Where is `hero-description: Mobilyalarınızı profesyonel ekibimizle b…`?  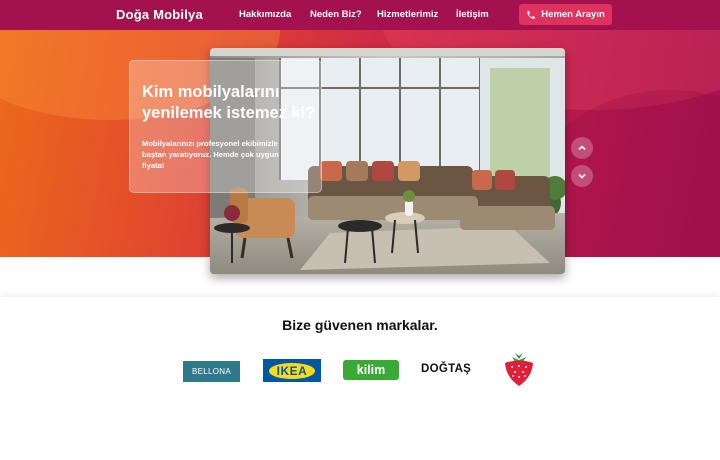
hero-description: Mobilyalarınızı profesyonel ekibimizle b… is located at coordinates (210, 154).